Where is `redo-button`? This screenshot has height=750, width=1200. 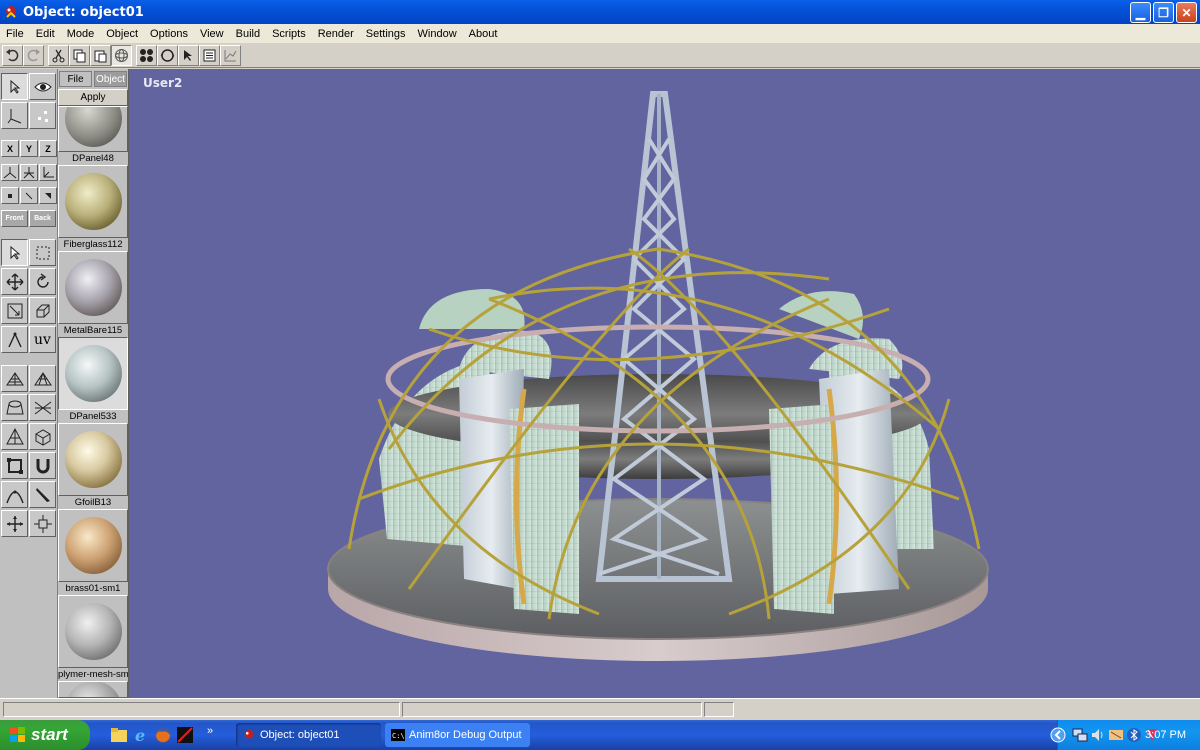 redo-button is located at coordinates (33, 55).